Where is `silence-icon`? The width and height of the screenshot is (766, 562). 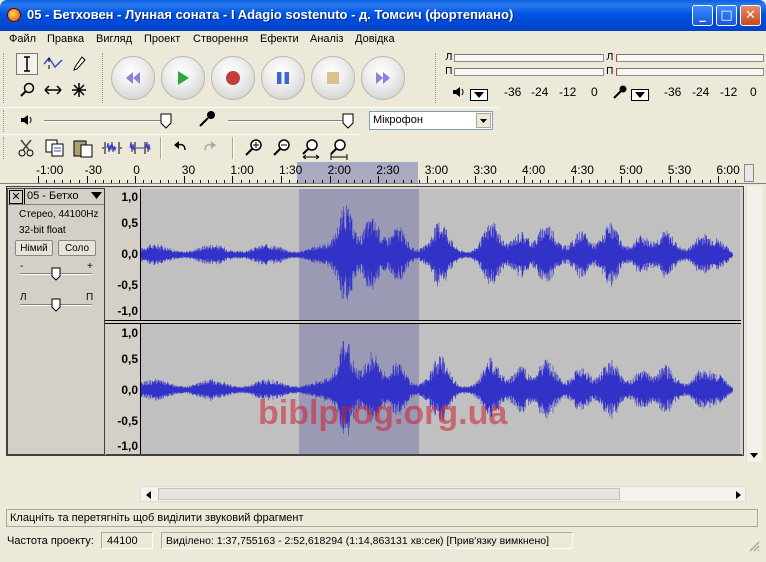 silence-icon is located at coordinates (140, 149).